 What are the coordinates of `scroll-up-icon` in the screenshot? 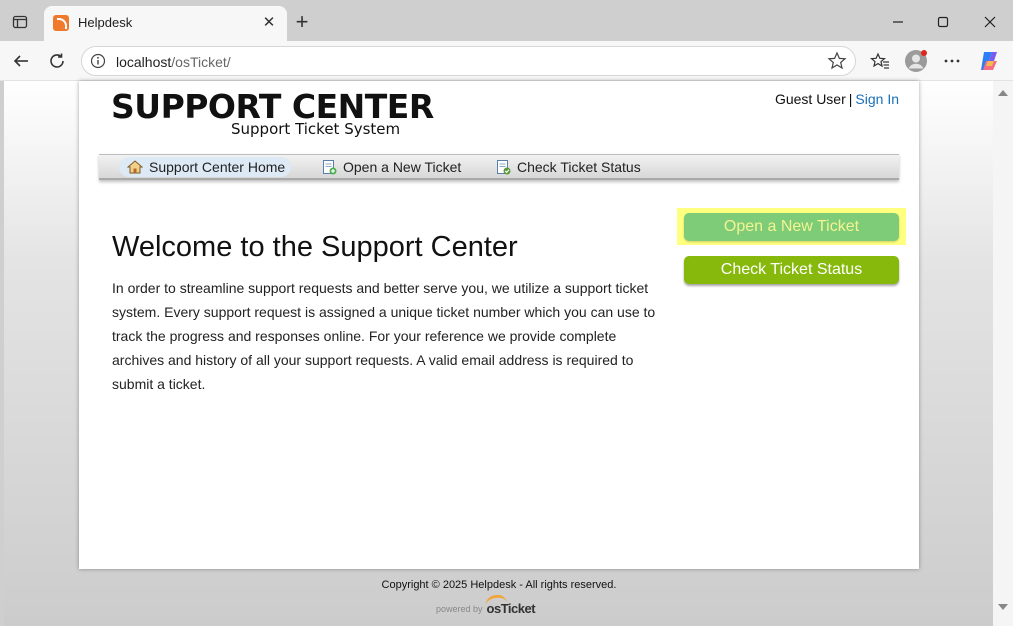 It's located at (1003, 93).